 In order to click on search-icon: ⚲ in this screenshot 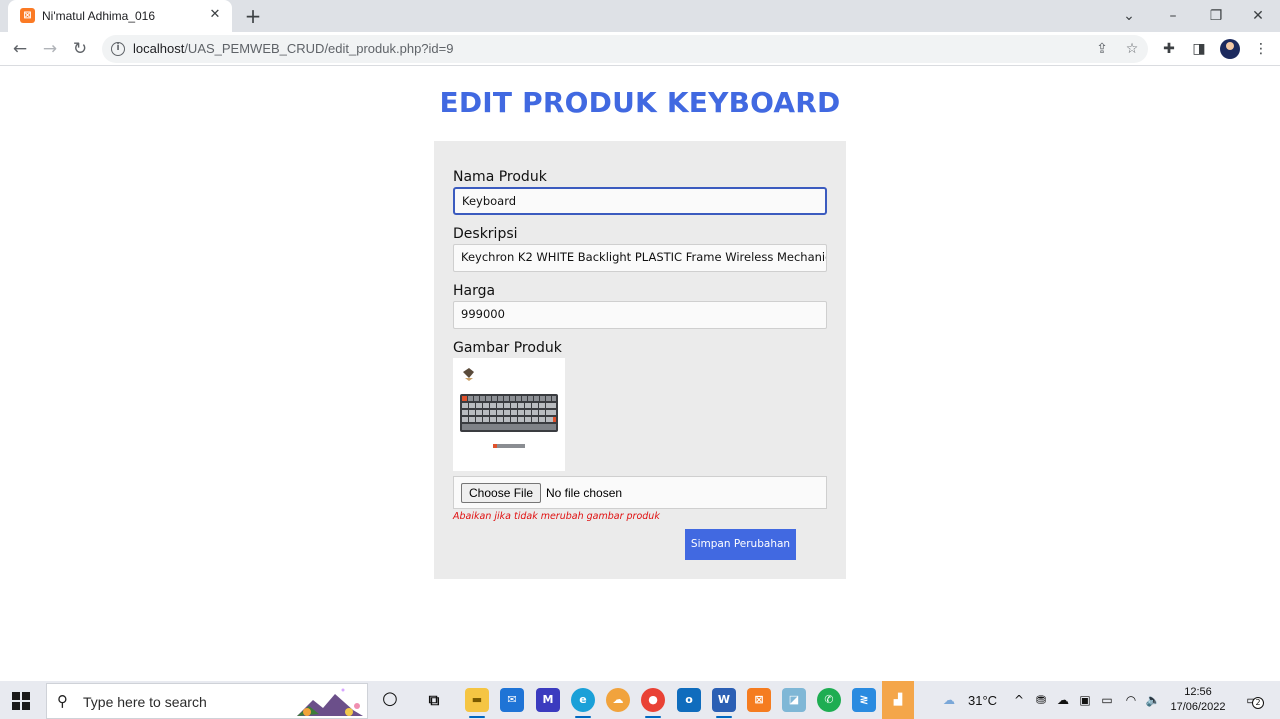, I will do `click(62, 701)`.